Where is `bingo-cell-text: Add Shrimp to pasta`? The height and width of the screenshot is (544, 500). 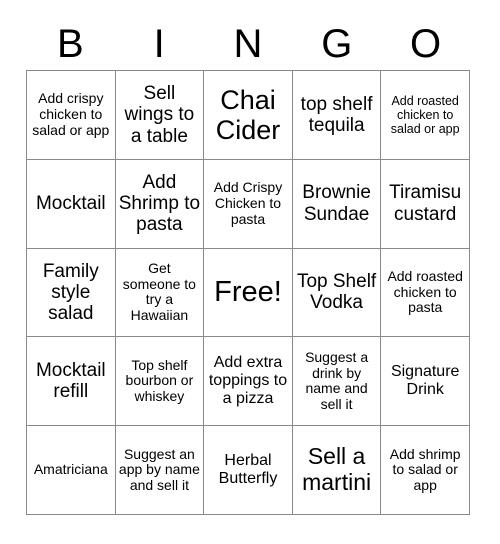 bingo-cell-text: Add Shrimp to pasta is located at coordinates (159, 203).